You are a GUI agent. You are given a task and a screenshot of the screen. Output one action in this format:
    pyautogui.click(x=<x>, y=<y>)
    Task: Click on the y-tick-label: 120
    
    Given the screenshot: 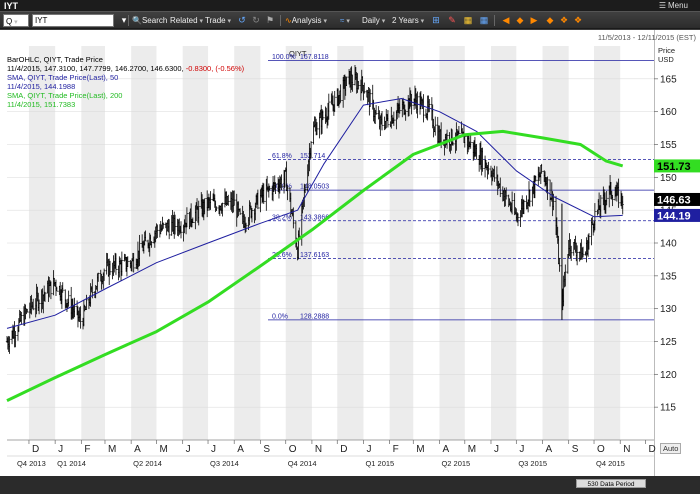 What is the action you would take?
    pyautogui.click(x=668, y=375)
    